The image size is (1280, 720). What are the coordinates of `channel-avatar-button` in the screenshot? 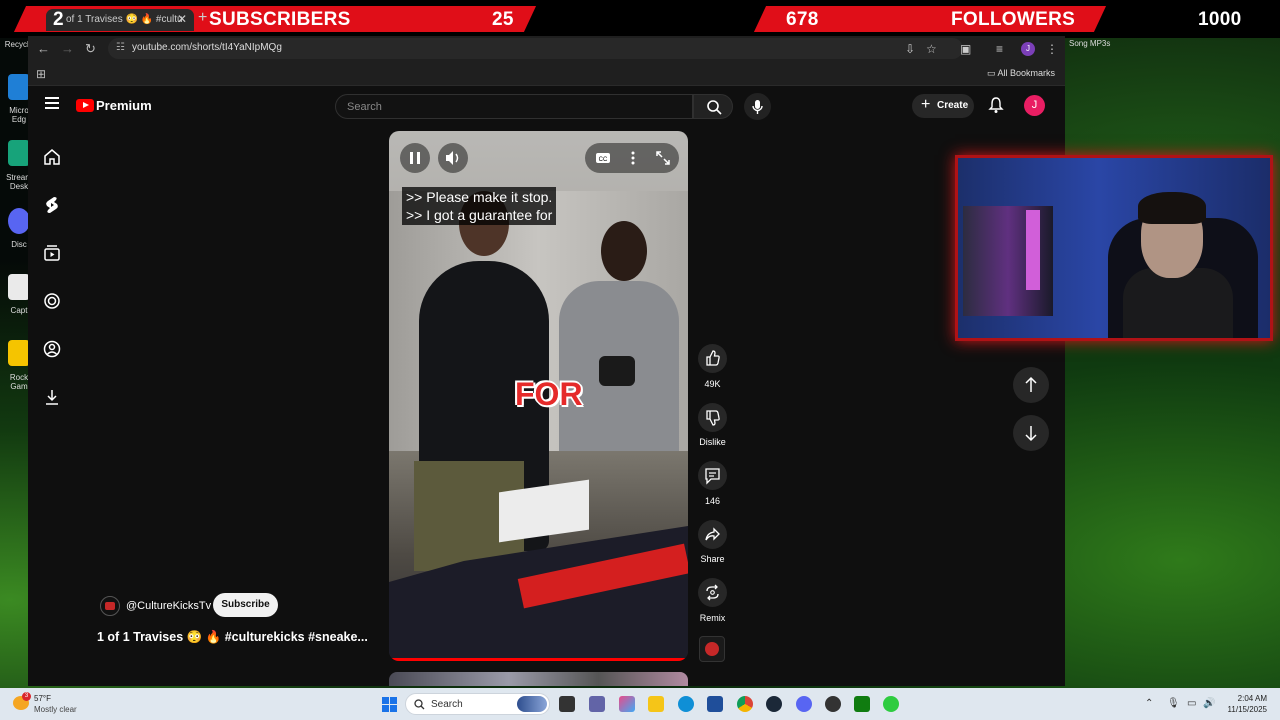 It's located at (712, 649).